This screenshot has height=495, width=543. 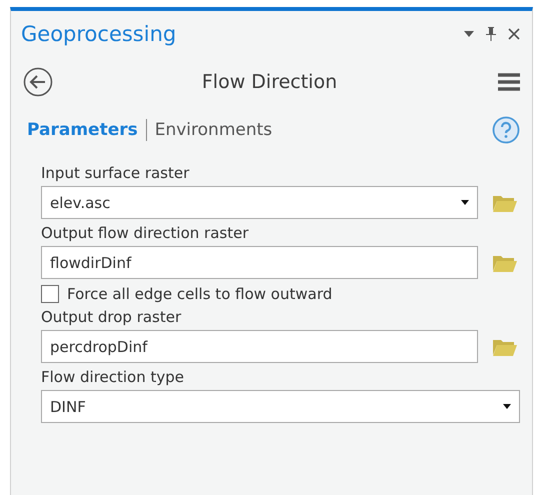 I want to click on tab: Parameters, so click(x=86, y=130).